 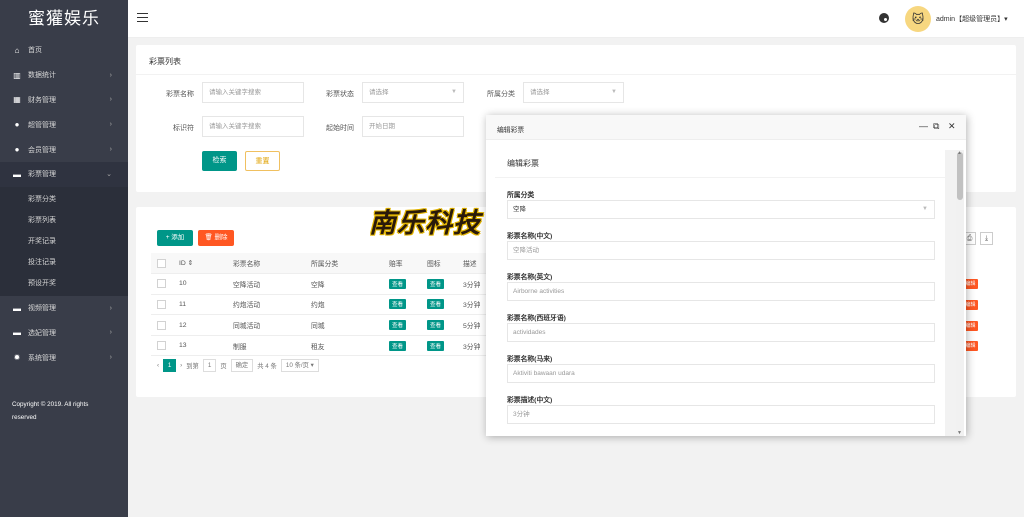 I want to click on name-label: 彩票名称, so click(x=180, y=94).